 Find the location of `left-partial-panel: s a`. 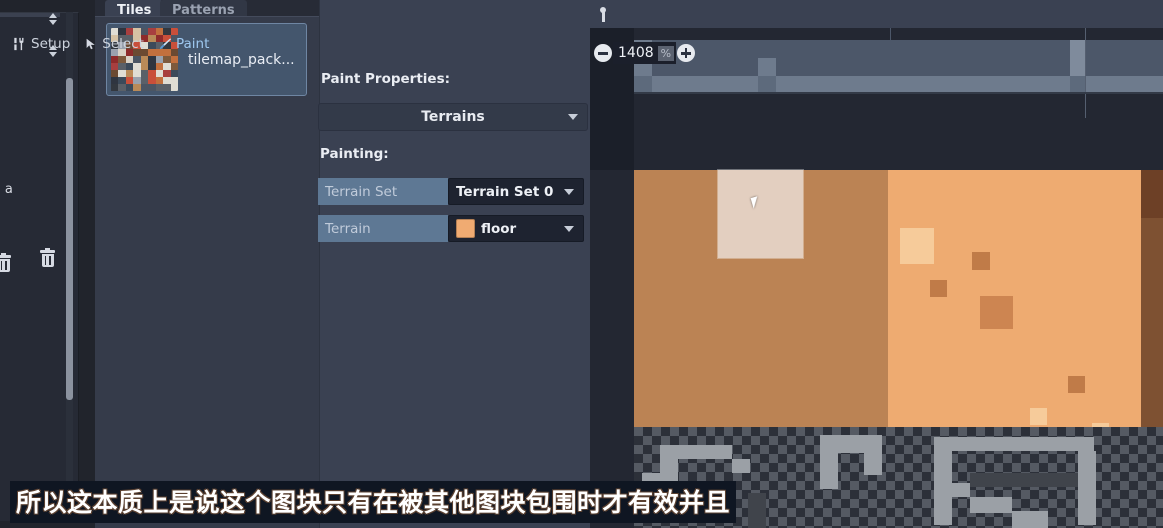

left-partial-panel: s a is located at coordinates (47, 264).